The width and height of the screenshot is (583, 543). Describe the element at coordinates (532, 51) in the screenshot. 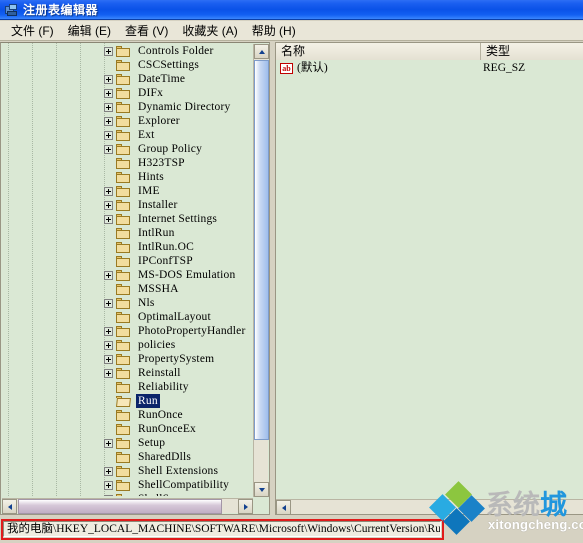

I see `column-header-type: 类型` at that location.